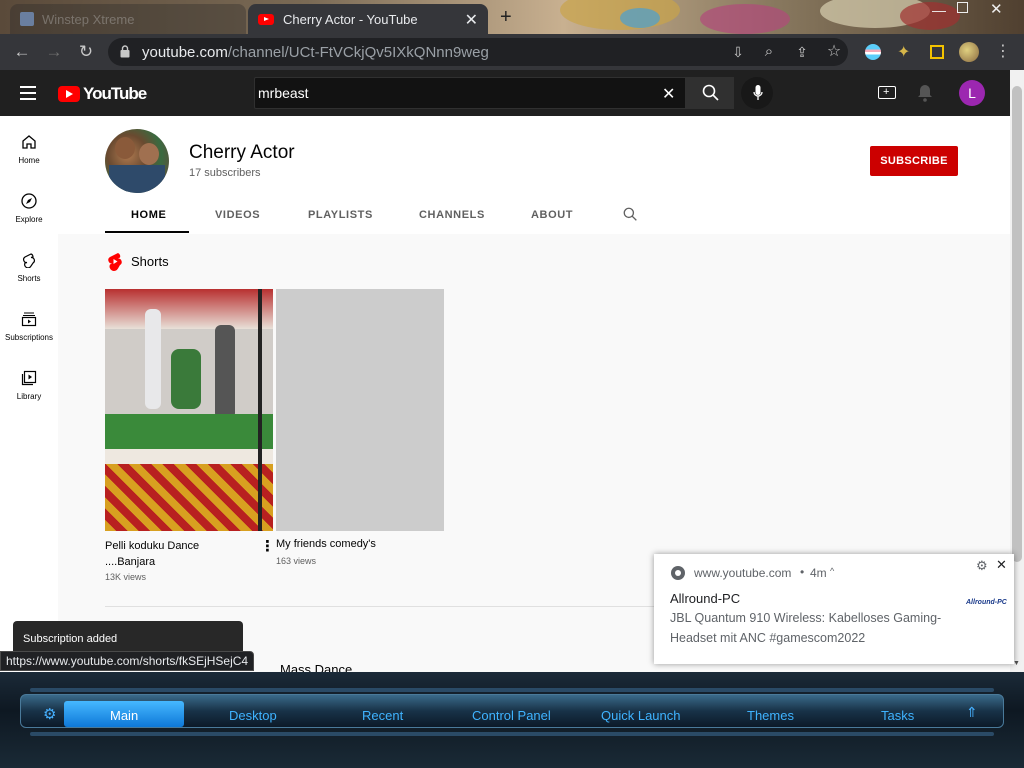  I want to click on short-title-line: Pelli koduku Dance, so click(152, 546).